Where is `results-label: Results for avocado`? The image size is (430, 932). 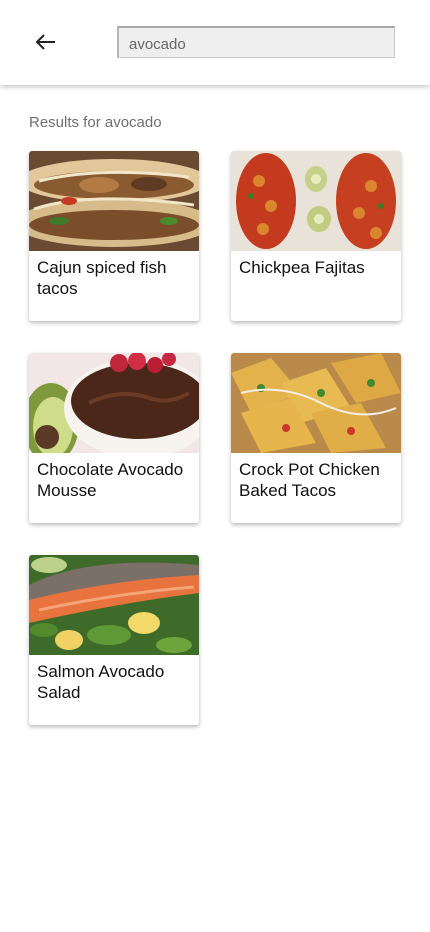 results-label: Results for avocado is located at coordinates (95, 122).